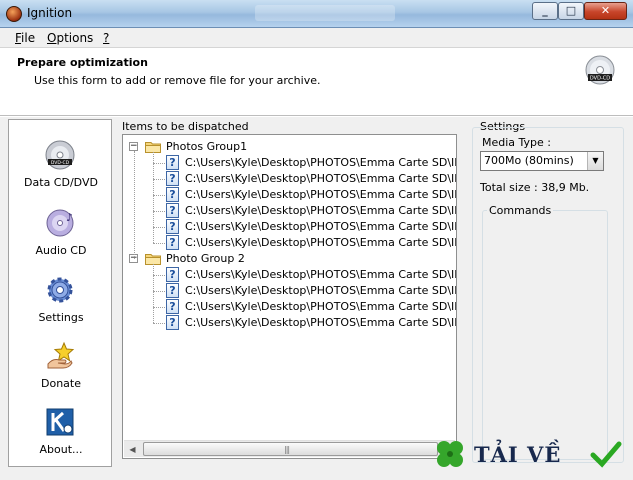 The height and width of the screenshot is (480, 633). What do you see at coordinates (106, 38) in the screenshot?
I see `menu-help: ?` at bounding box center [106, 38].